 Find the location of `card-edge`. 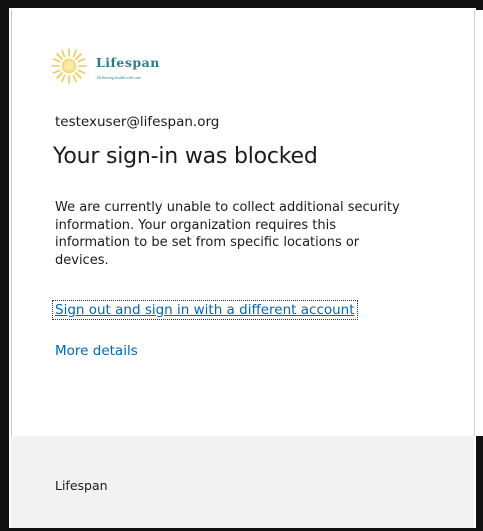

card-edge is located at coordinates (474, 223).